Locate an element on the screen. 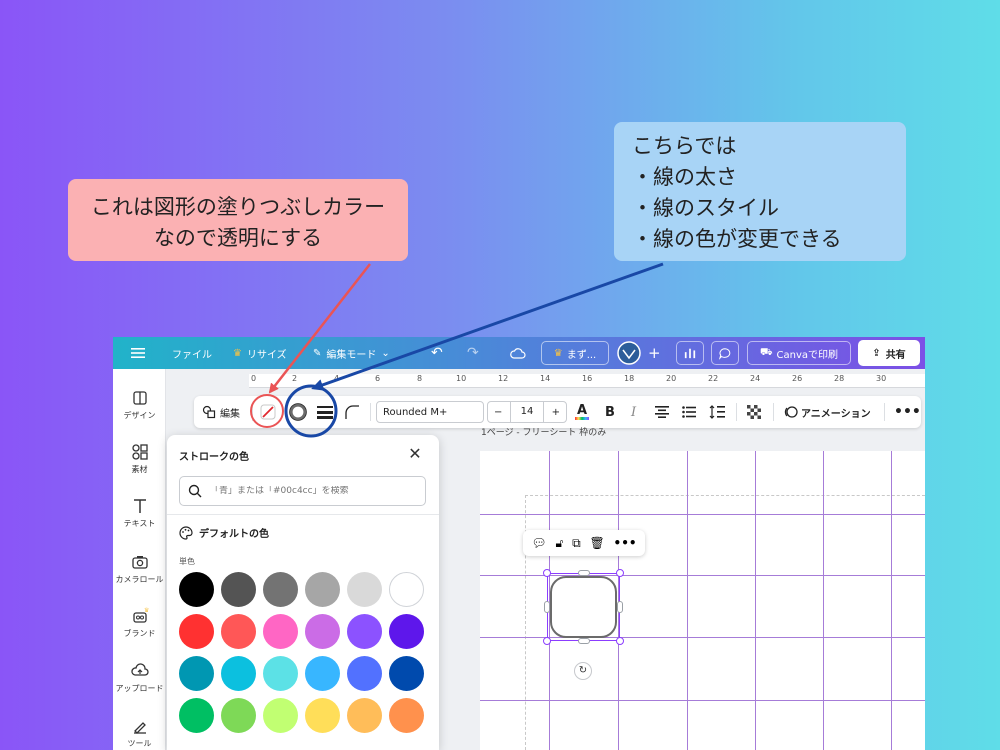 This screenshot has width=1000, height=750. comment-icon is located at coordinates (725, 353).